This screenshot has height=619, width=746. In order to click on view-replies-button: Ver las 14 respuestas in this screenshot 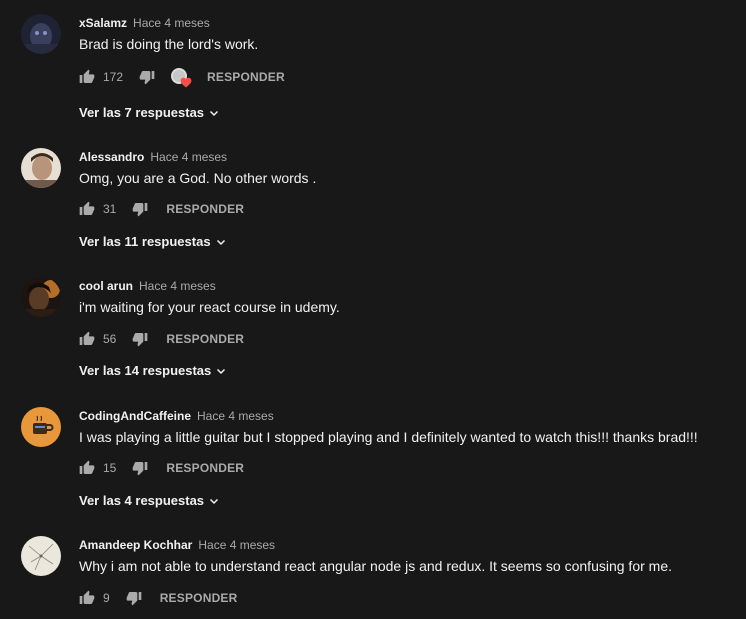, I will do `click(153, 370)`.